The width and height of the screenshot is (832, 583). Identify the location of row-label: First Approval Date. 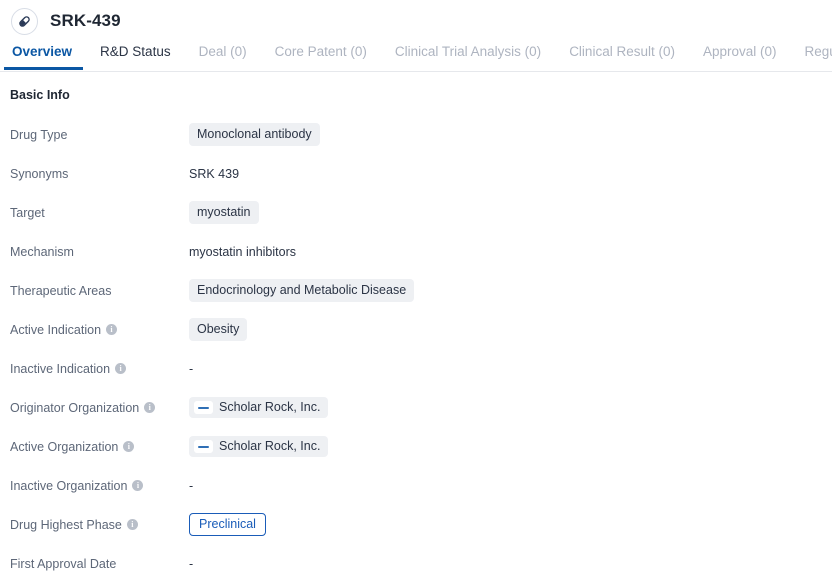
(99, 564).